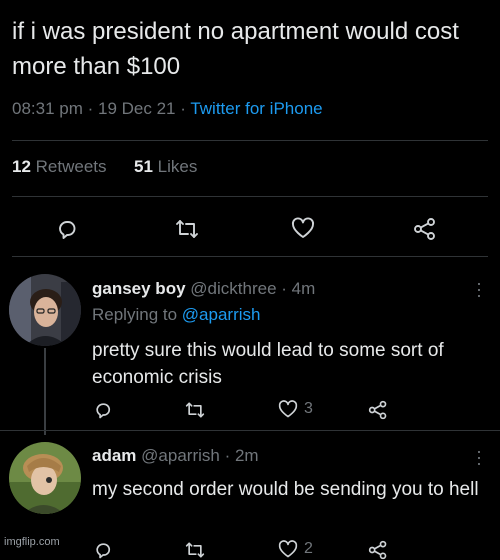 This screenshot has height=560, width=500. What do you see at coordinates (47, 108) in the screenshot?
I see `tweet-time: 08:31 pm` at bounding box center [47, 108].